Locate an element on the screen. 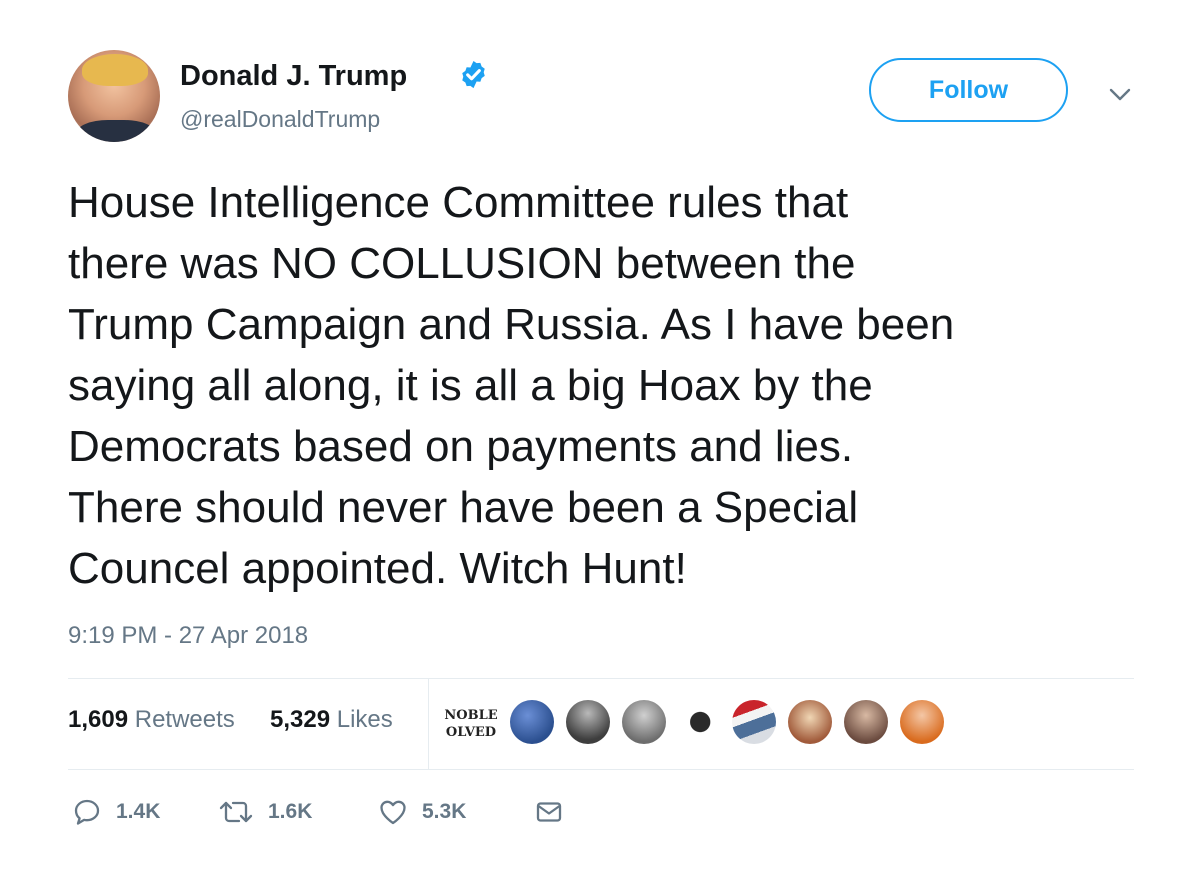 The image size is (1200, 870). heart-icon is located at coordinates (393, 812).